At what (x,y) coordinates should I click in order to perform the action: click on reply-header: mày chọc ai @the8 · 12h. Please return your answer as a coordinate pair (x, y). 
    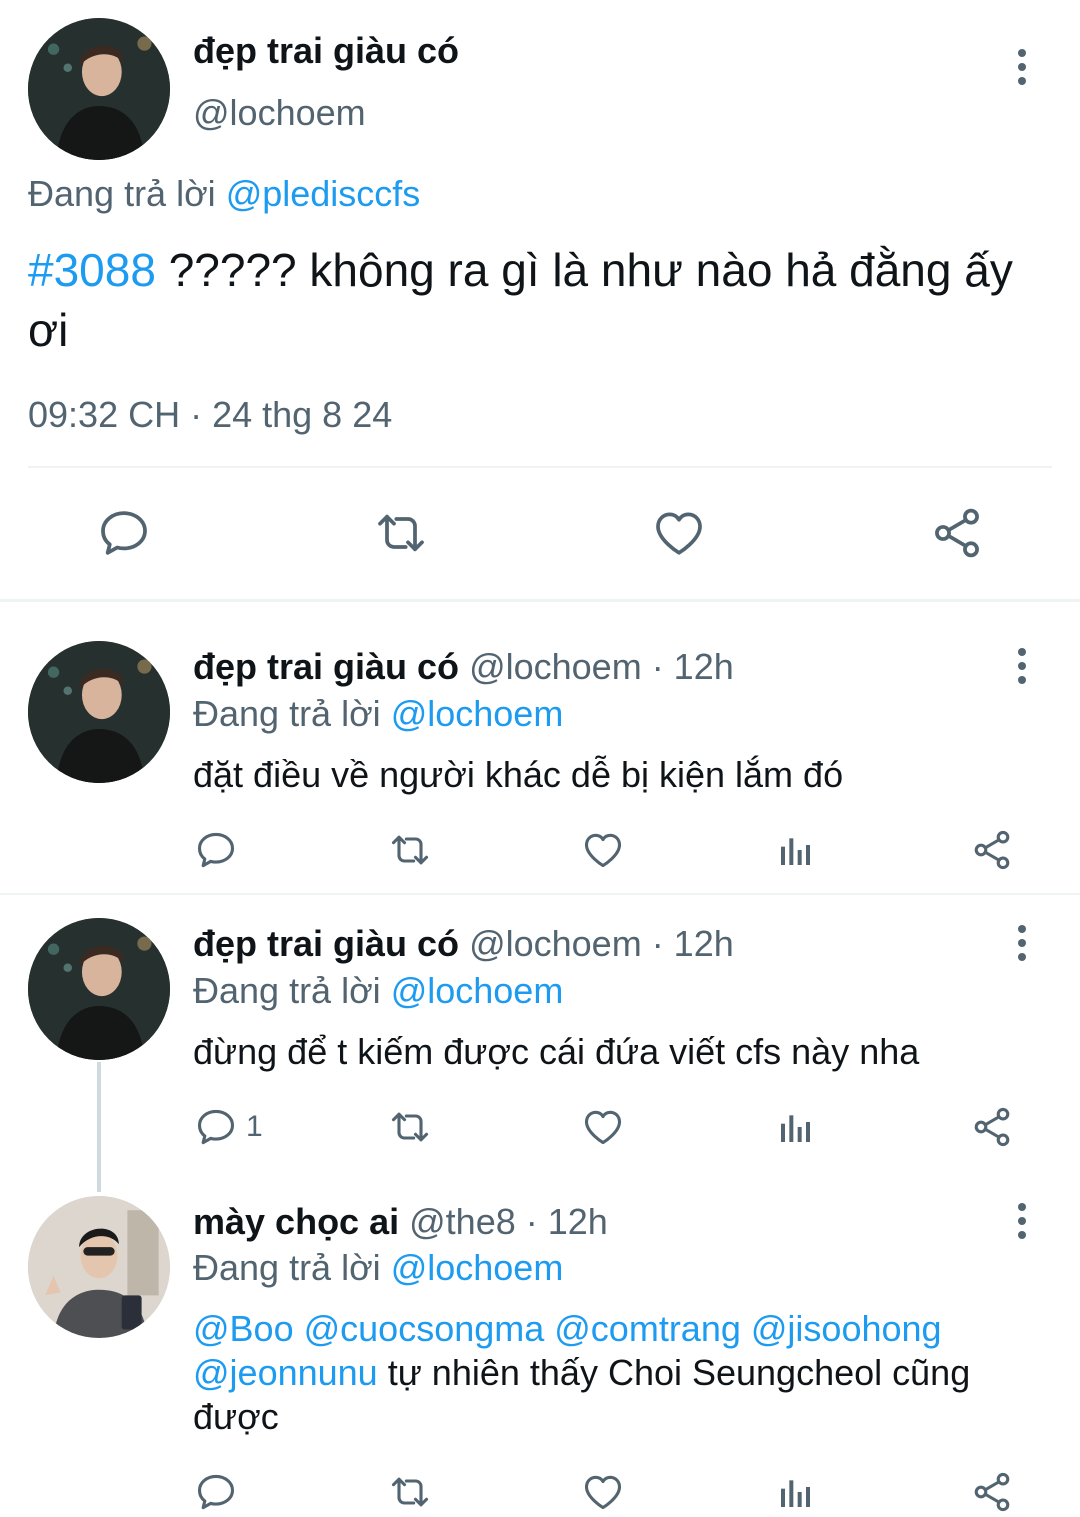
    Looking at the image, I should click on (400, 1222).